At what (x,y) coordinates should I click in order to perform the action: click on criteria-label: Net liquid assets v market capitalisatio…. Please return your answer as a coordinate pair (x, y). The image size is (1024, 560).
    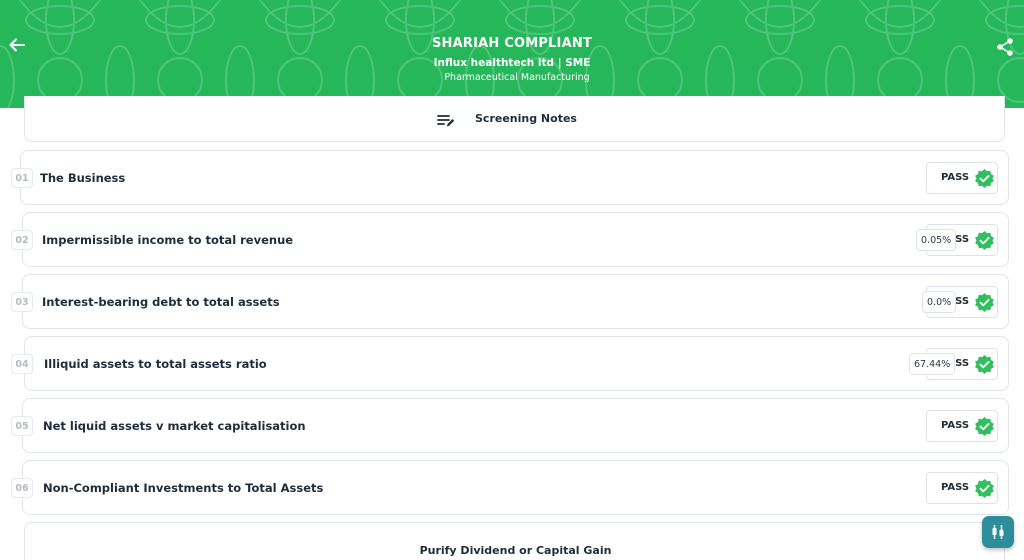
    Looking at the image, I should click on (174, 426).